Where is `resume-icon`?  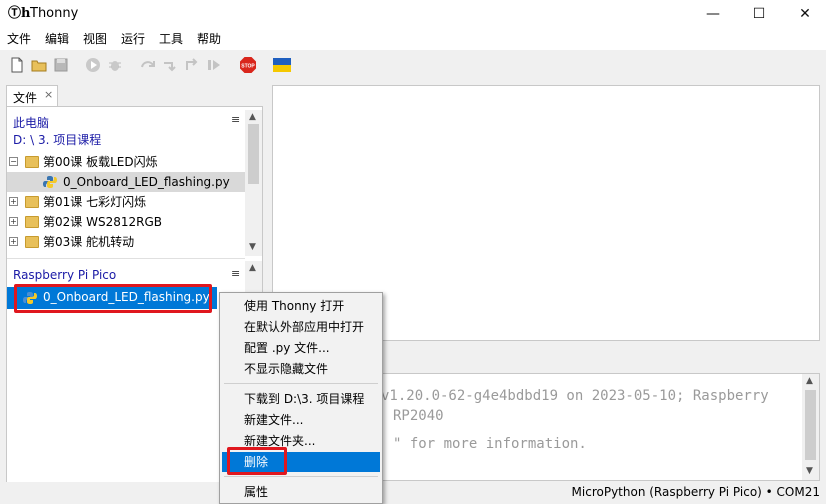
resume-icon is located at coordinates (214, 65).